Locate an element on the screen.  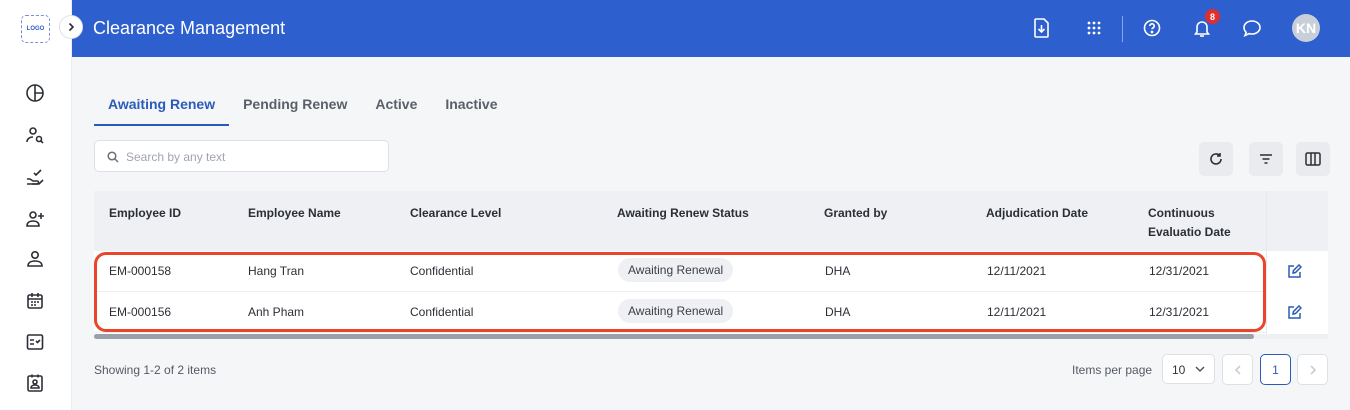
search-box is located at coordinates (241, 156).